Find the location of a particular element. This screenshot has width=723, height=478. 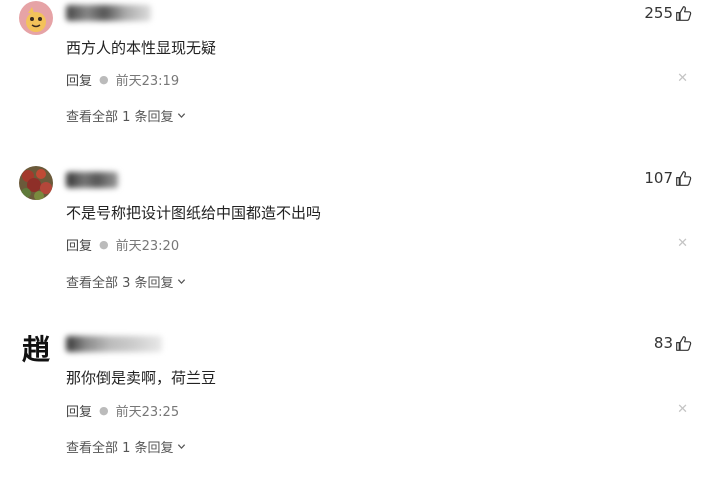

flower-photo-avatar-icon is located at coordinates (36, 183).